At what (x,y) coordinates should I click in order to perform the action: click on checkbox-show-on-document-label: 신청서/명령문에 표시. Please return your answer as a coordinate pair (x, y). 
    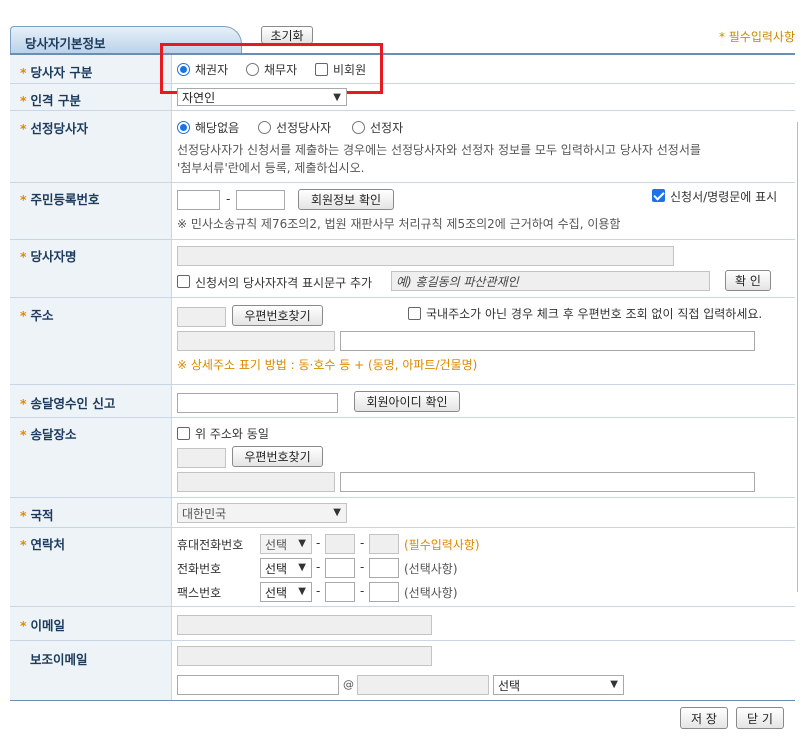
    Looking at the image, I should click on (724, 197).